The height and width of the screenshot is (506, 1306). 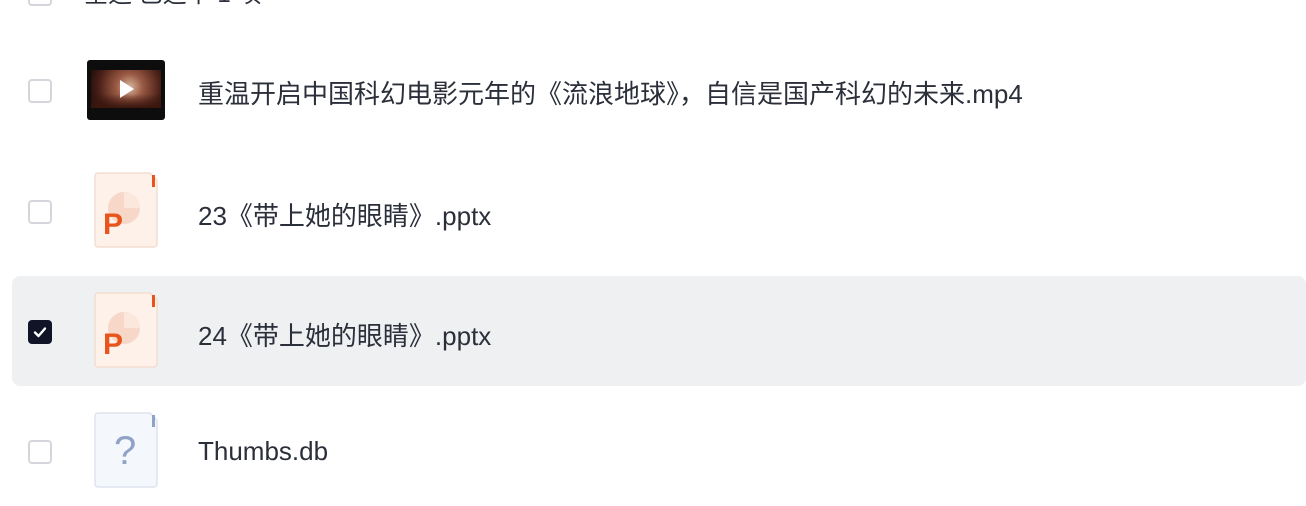 I want to click on checkmark-icon, so click(x=40, y=332).